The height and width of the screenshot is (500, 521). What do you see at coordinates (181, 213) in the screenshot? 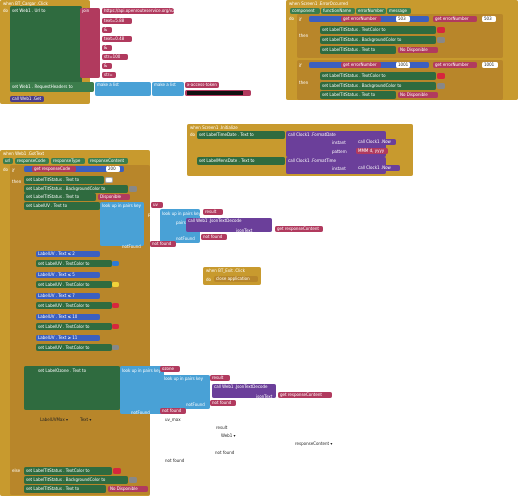
I see `lookup-result-label: look up in pairs key` at bounding box center [181, 213].